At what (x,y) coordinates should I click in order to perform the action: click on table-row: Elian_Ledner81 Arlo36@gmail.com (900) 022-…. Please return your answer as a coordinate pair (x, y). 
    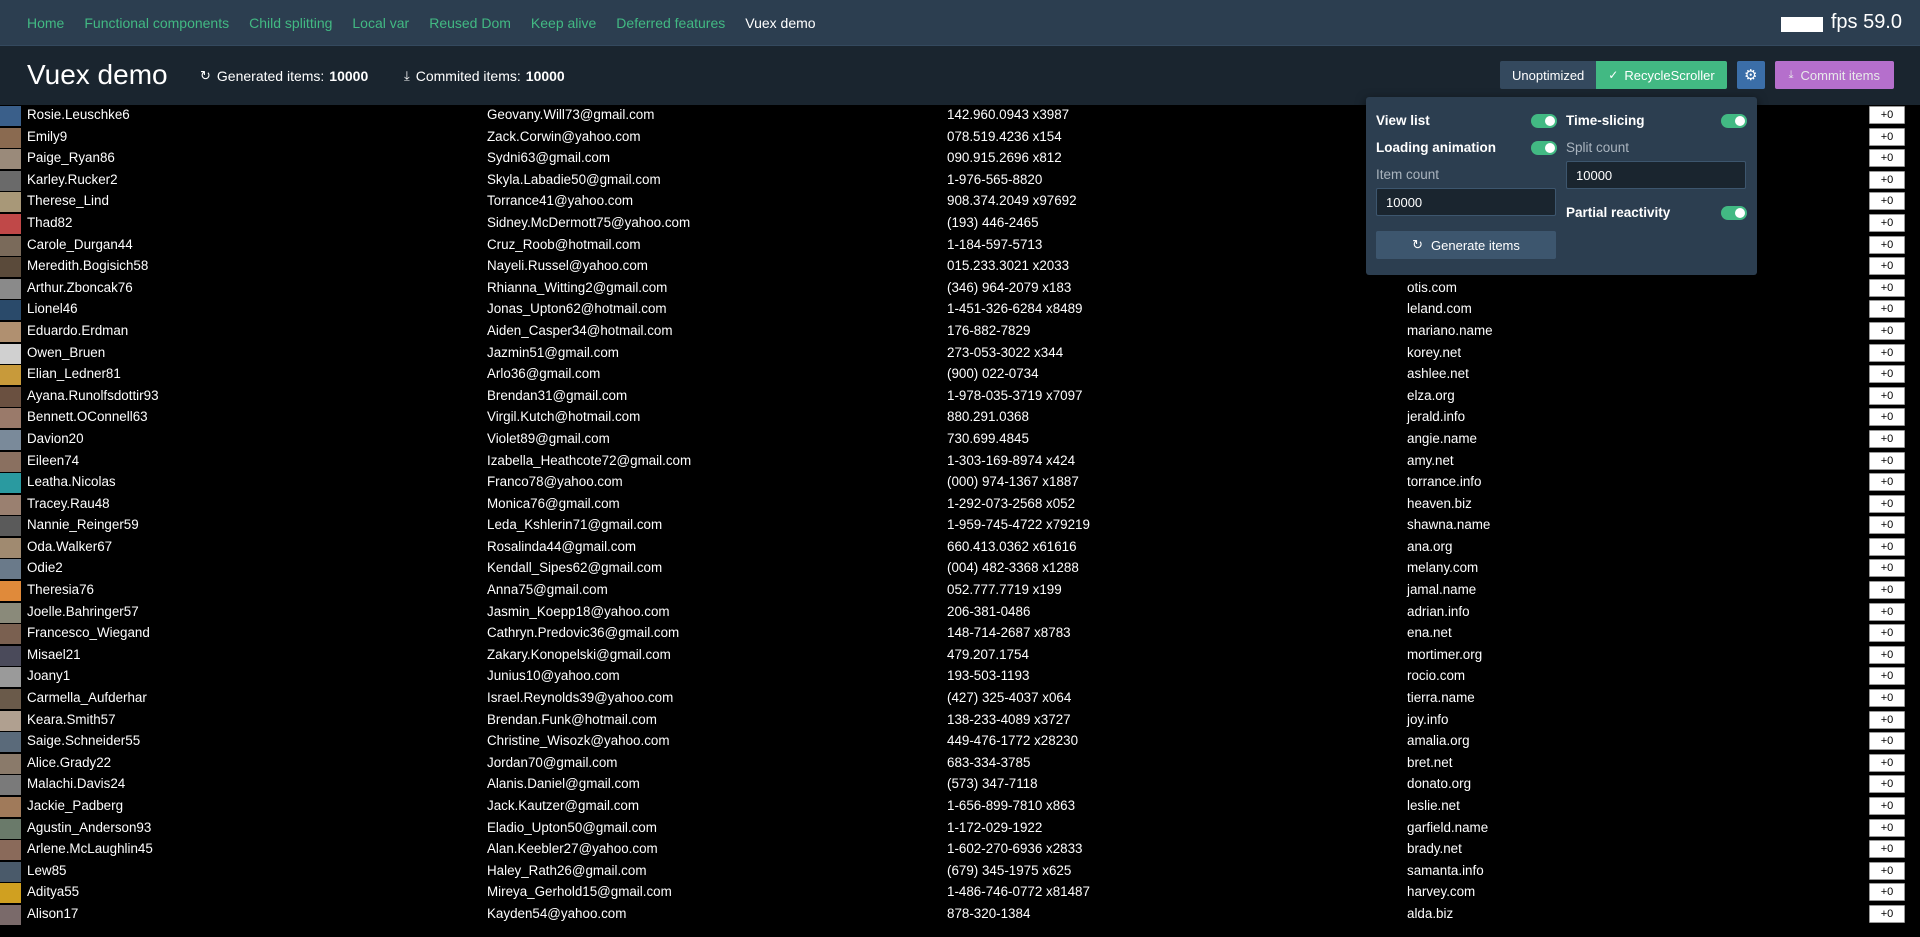
    Looking at the image, I should click on (960, 375).